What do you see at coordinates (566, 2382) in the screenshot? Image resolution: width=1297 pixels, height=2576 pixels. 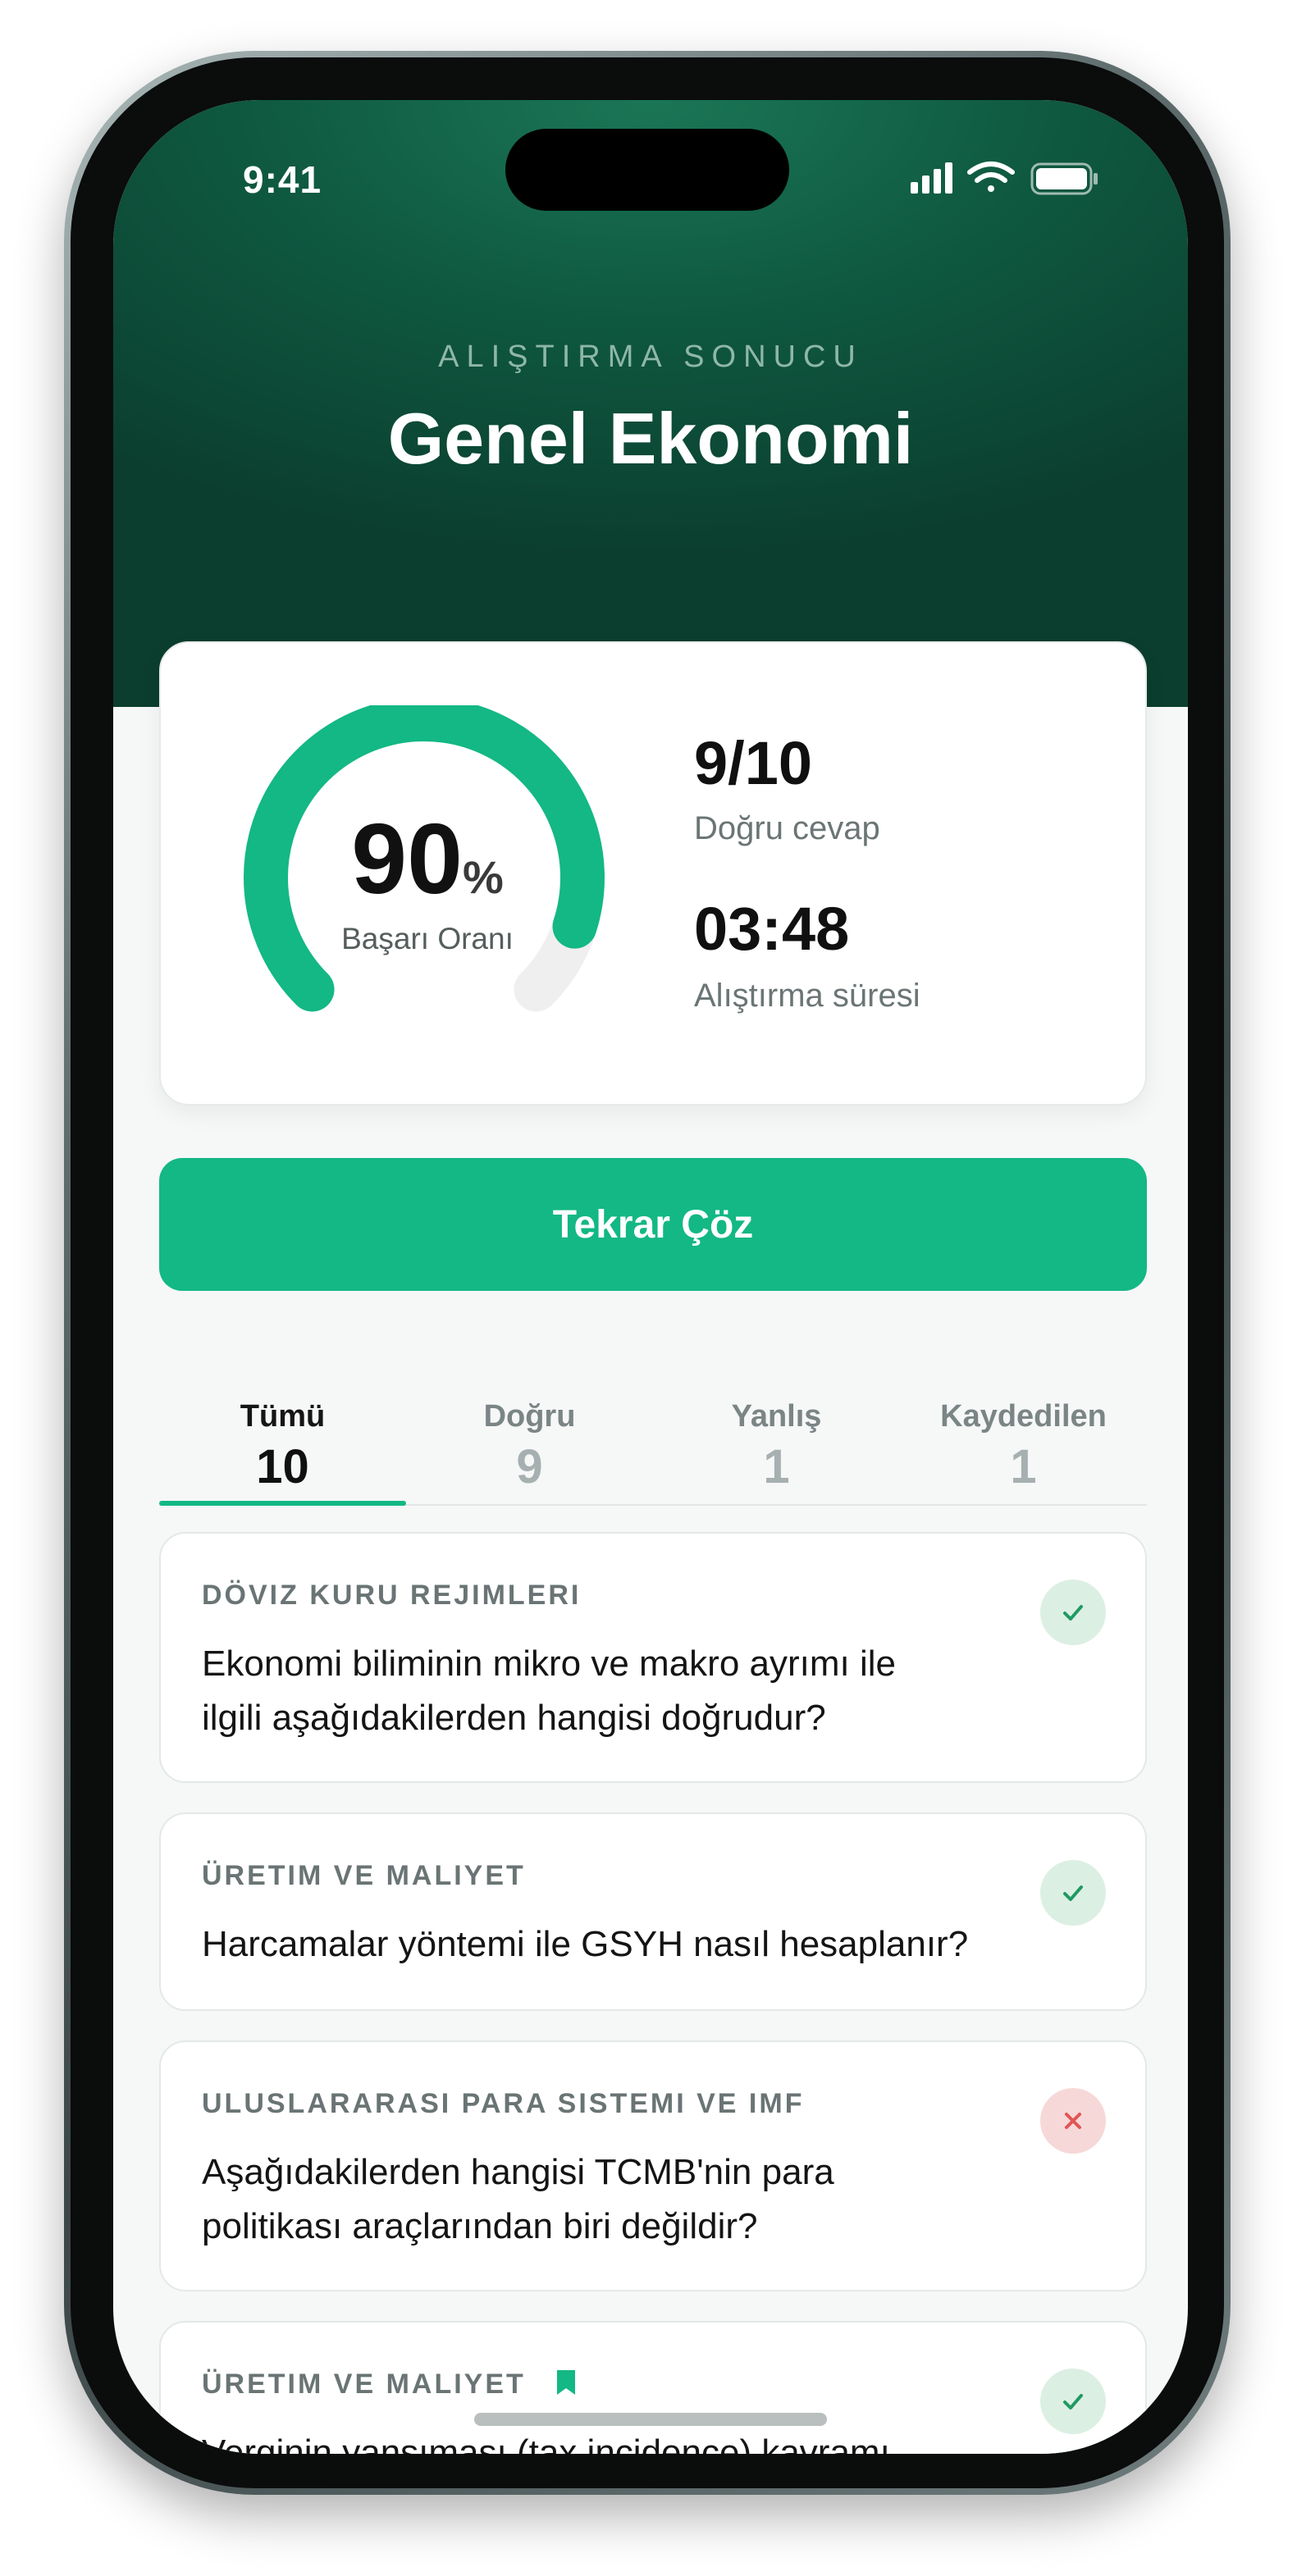 I see `bookmark-icon` at bounding box center [566, 2382].